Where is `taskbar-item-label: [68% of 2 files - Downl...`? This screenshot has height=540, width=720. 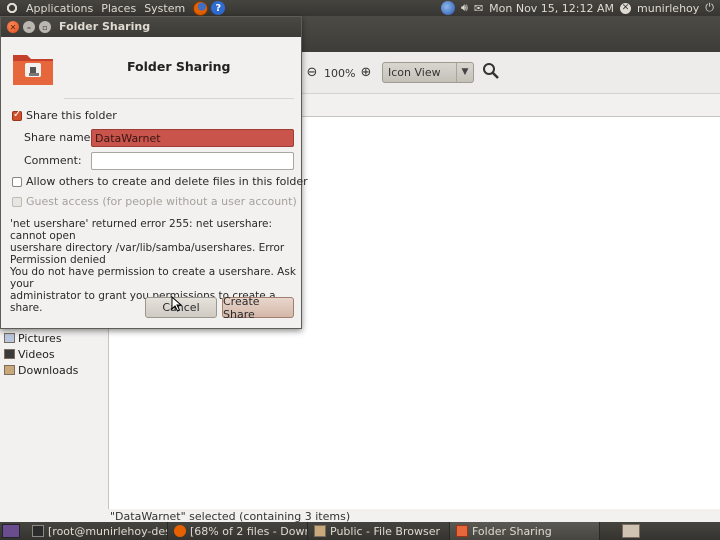
taskbar-item-label: [68% of 2 files - Downl... is located at coordinates (248, 531).